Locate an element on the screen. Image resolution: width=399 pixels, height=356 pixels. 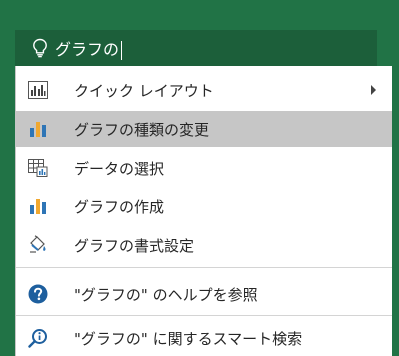
menu-item-label: グラフの種類の変更 is located at coordinates (142, 129).